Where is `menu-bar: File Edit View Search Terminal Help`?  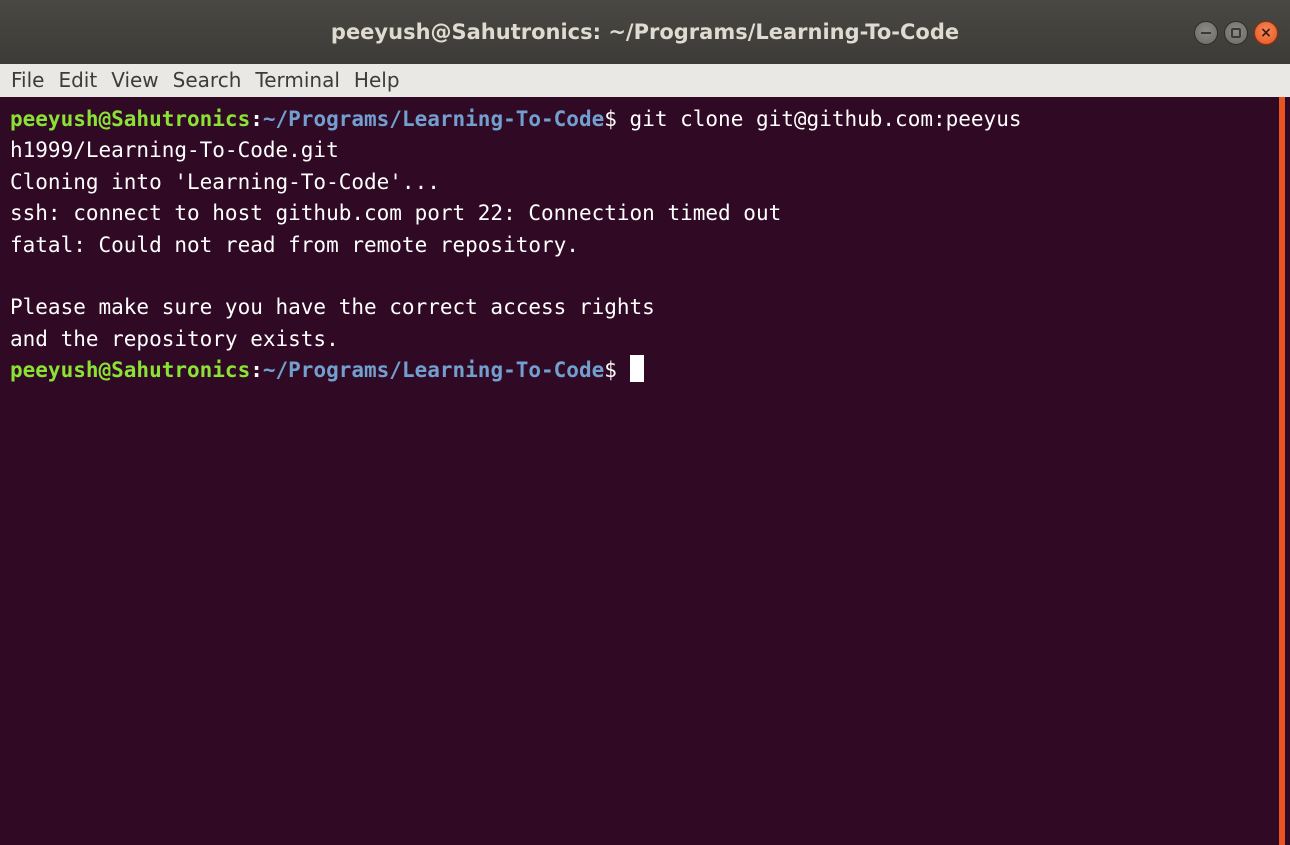
menu-bar: File Edit View Search Terminal Help is located at coordinates (645, 80).